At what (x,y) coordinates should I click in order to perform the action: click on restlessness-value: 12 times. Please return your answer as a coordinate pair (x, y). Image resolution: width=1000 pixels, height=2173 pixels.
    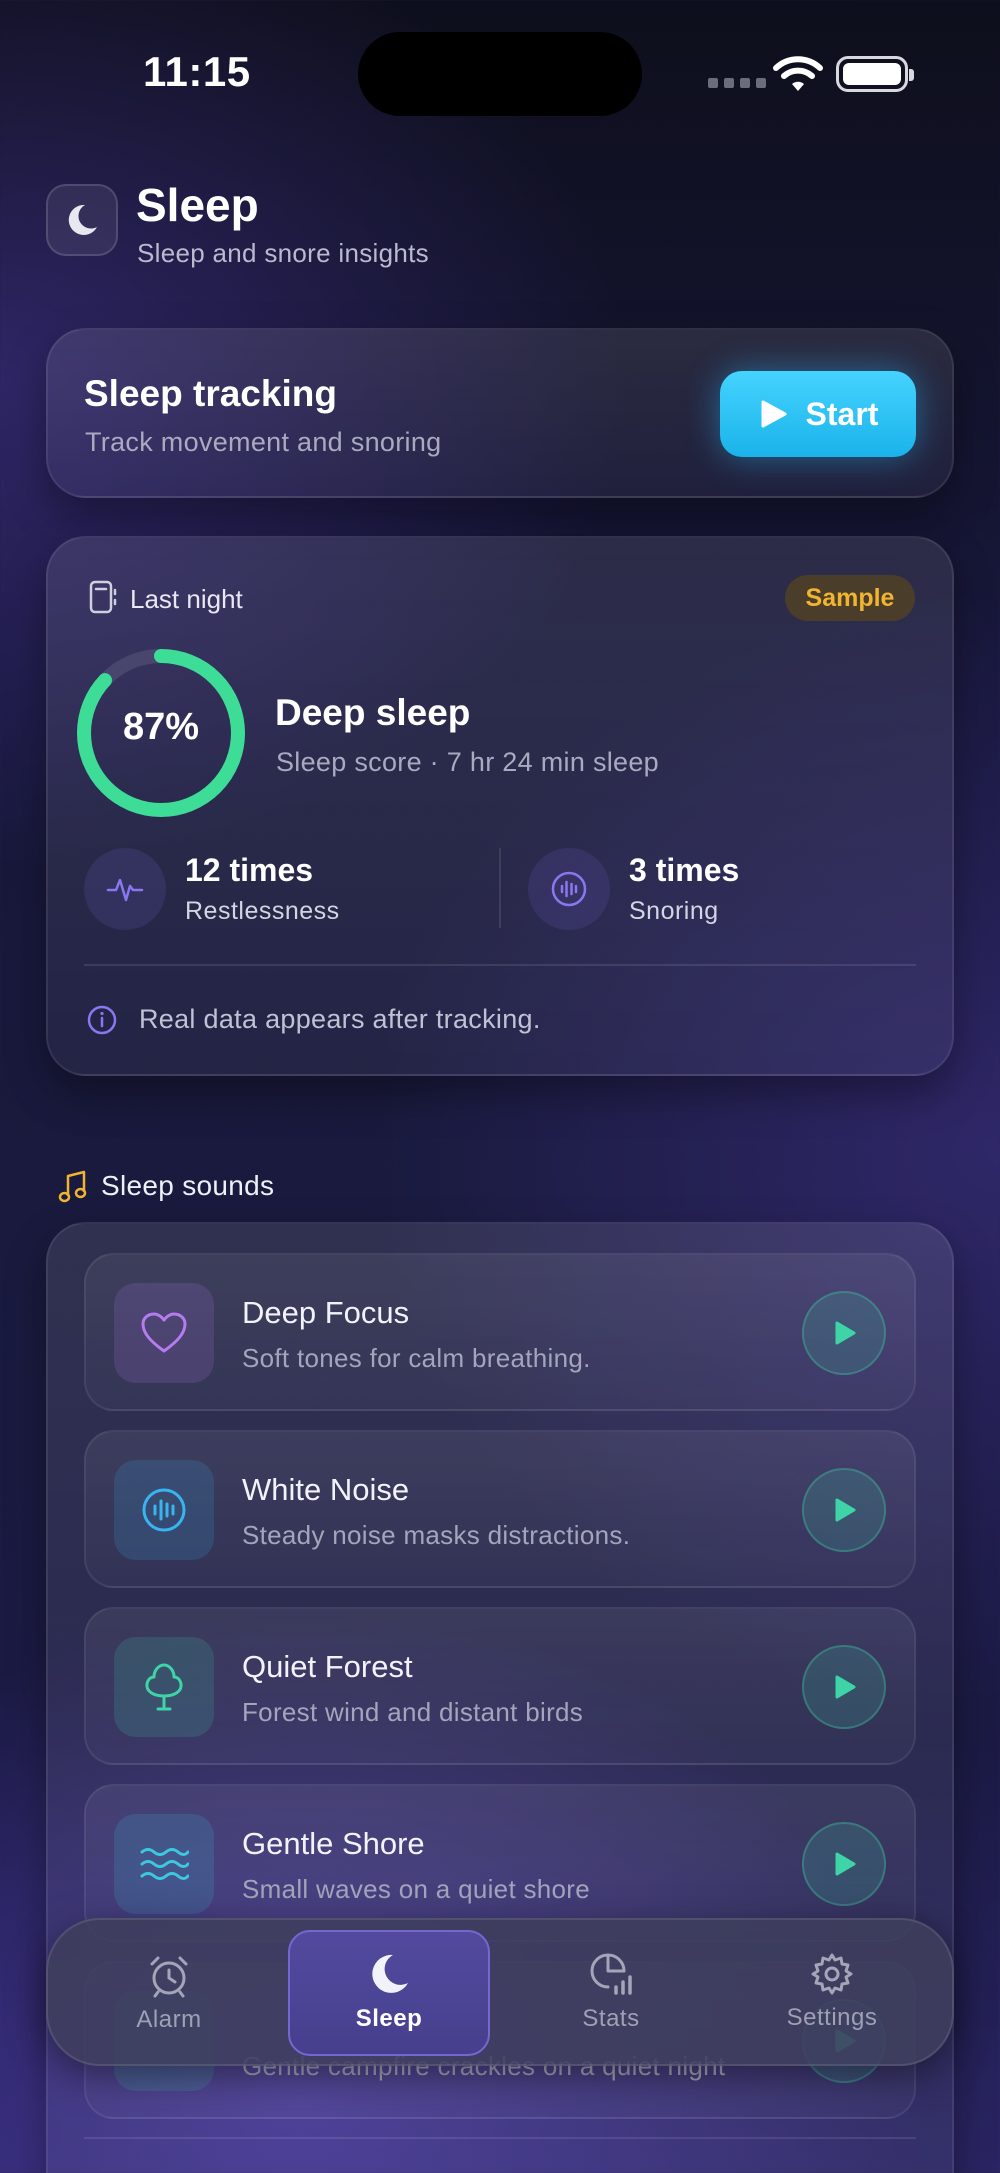
    Looking at the image, I should click on (249, 870).